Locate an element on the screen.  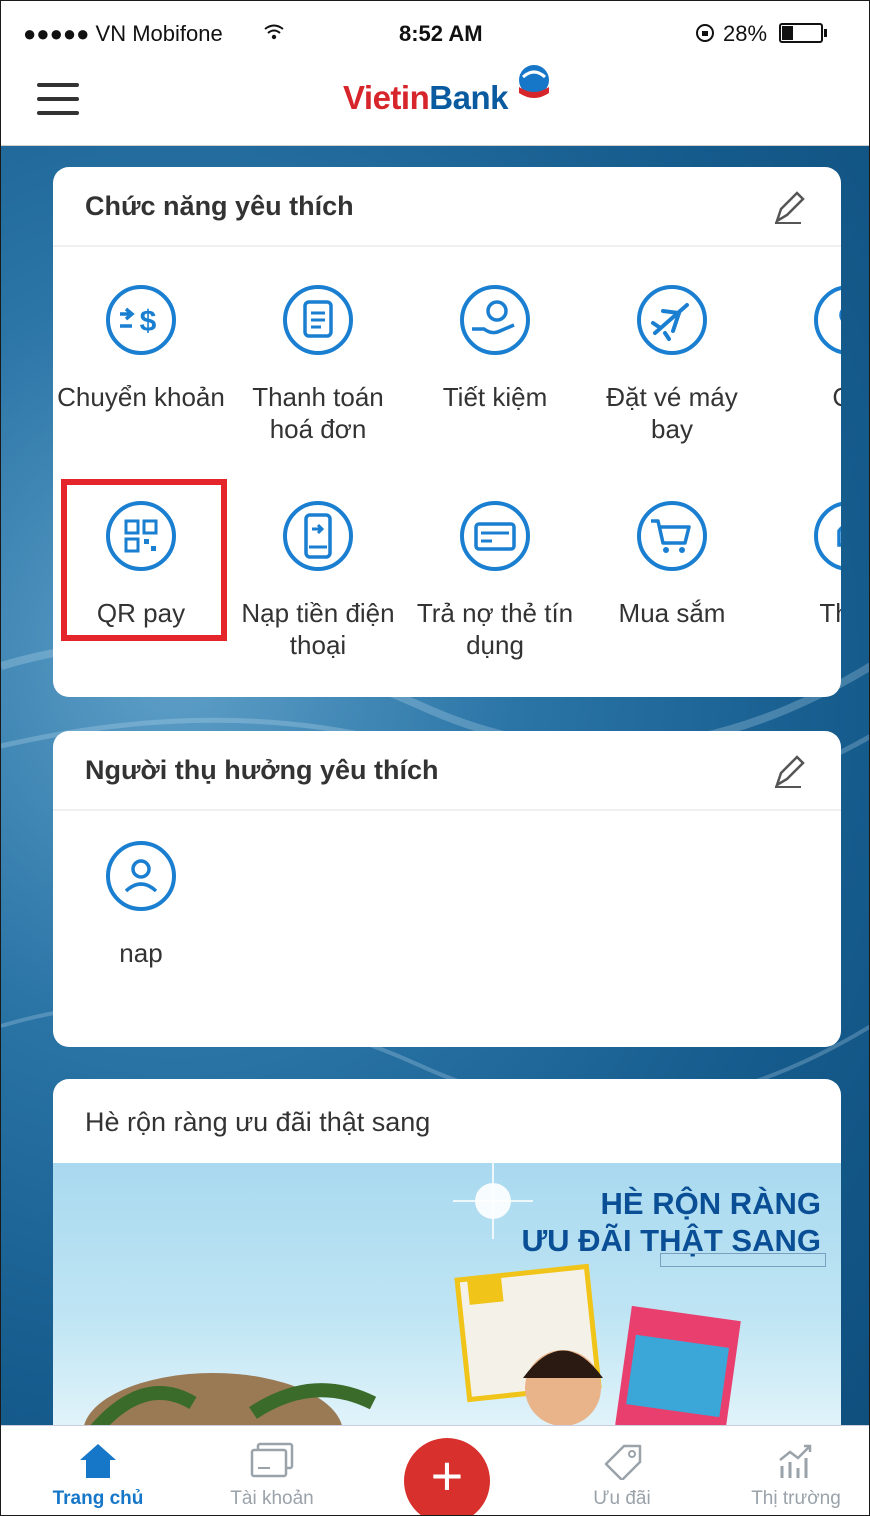
tile-label: Thanh toán hoá đơn is located at coordinates (318, 413).